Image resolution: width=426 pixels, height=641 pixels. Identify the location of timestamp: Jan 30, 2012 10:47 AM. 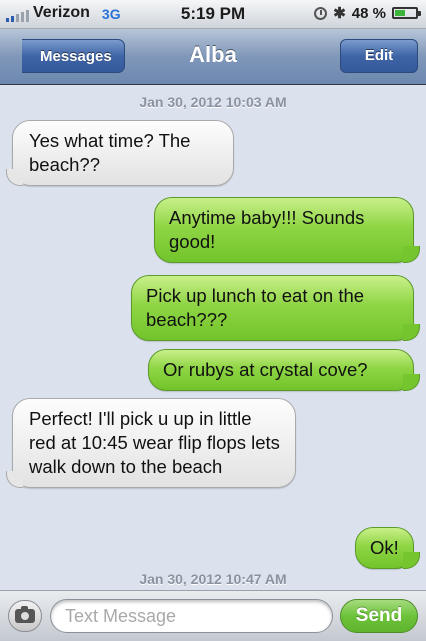
(213, 579).